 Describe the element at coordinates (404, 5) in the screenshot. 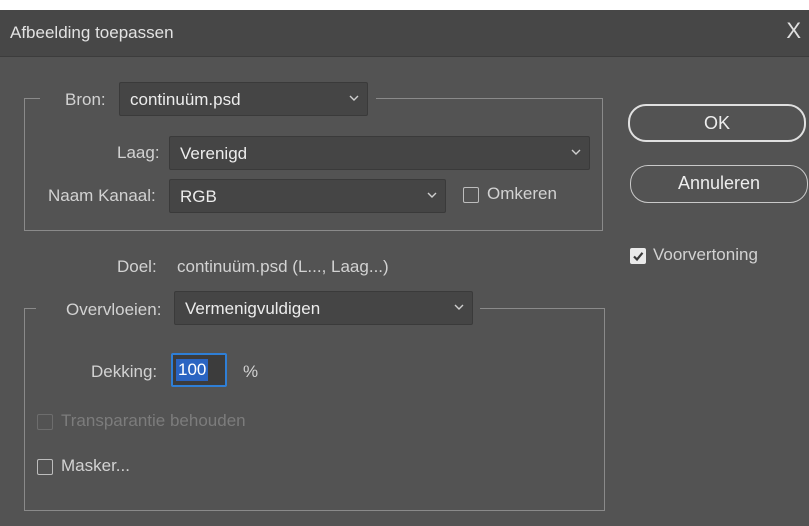

I see `top-edge-strip` at that location.